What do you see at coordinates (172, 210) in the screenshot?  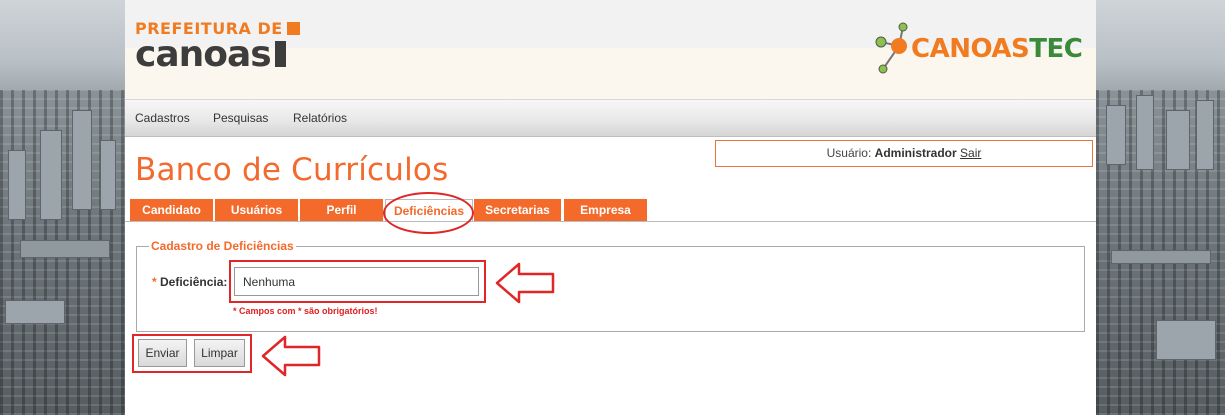 I see `tab-candidato: Candidato` at bounding box center [172, 210].